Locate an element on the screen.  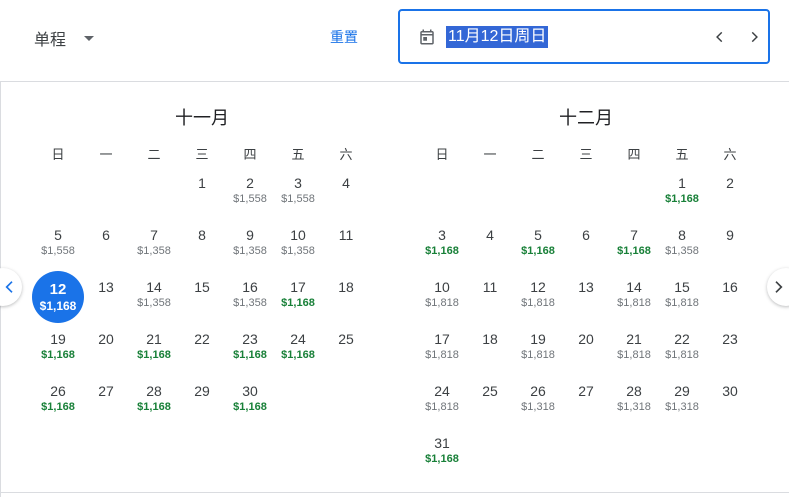
day-number: 1 is located at coordinates (202, 183).